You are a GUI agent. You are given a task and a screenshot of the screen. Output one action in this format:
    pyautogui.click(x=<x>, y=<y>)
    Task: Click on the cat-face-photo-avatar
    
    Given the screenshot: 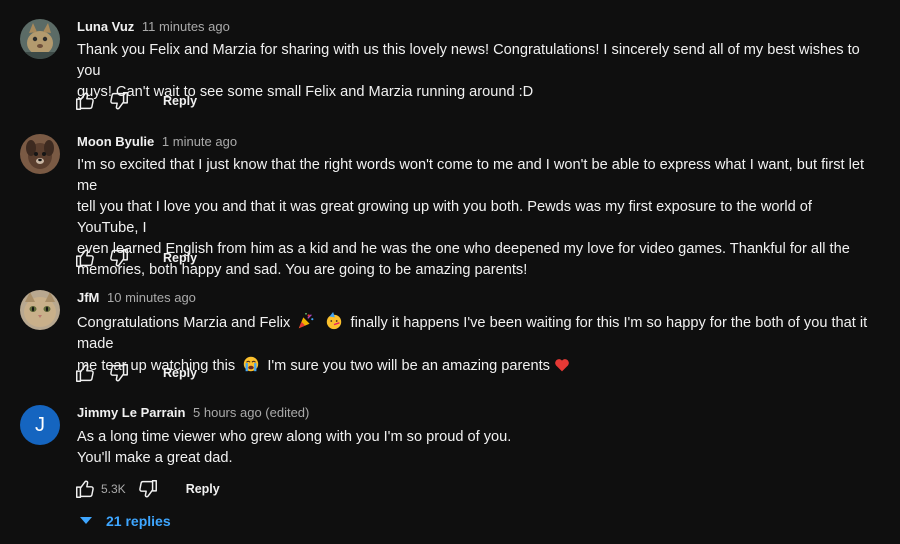 What is the action you would take?
    pyautogui.click(x=40, y=310)
    